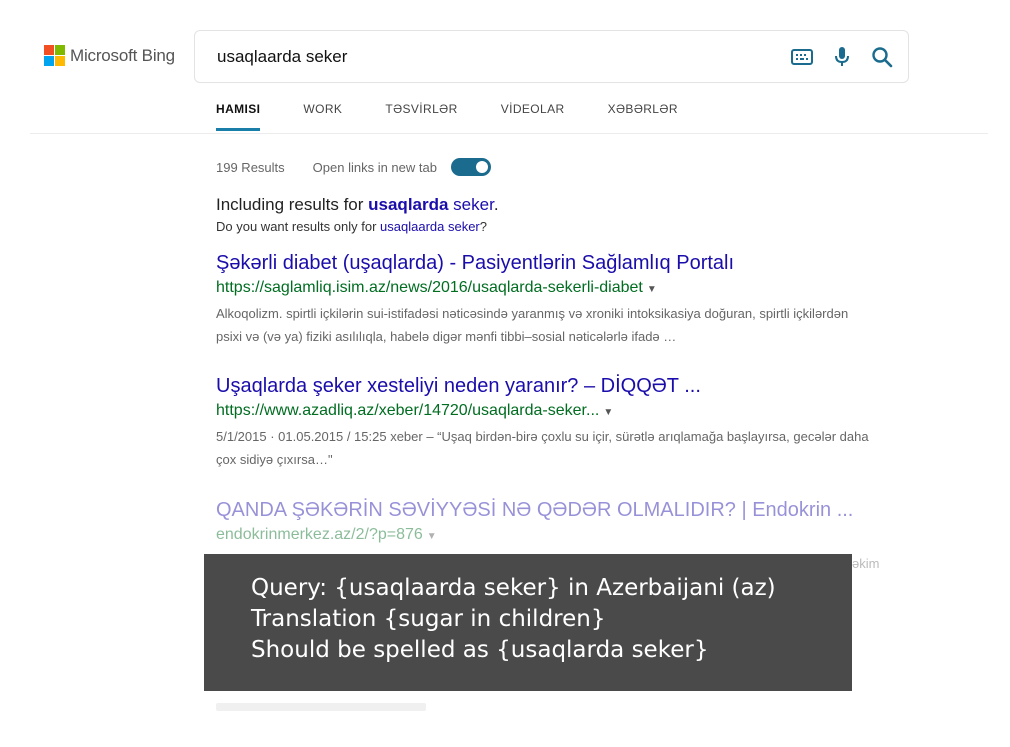  Describe the element at coordinates (477, 57) in the screenshot. I see `search-input` at that location.